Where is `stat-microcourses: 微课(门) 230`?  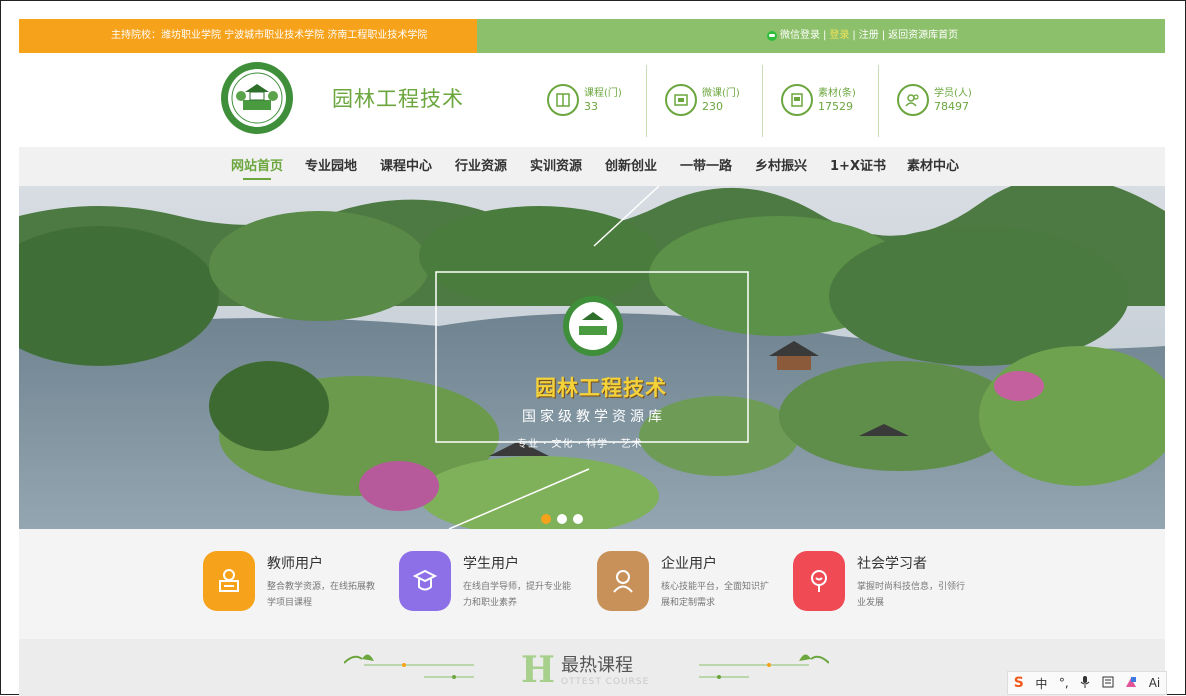
stat-microcourses: 微课(门) 230 is located at coordinates (702, 100).